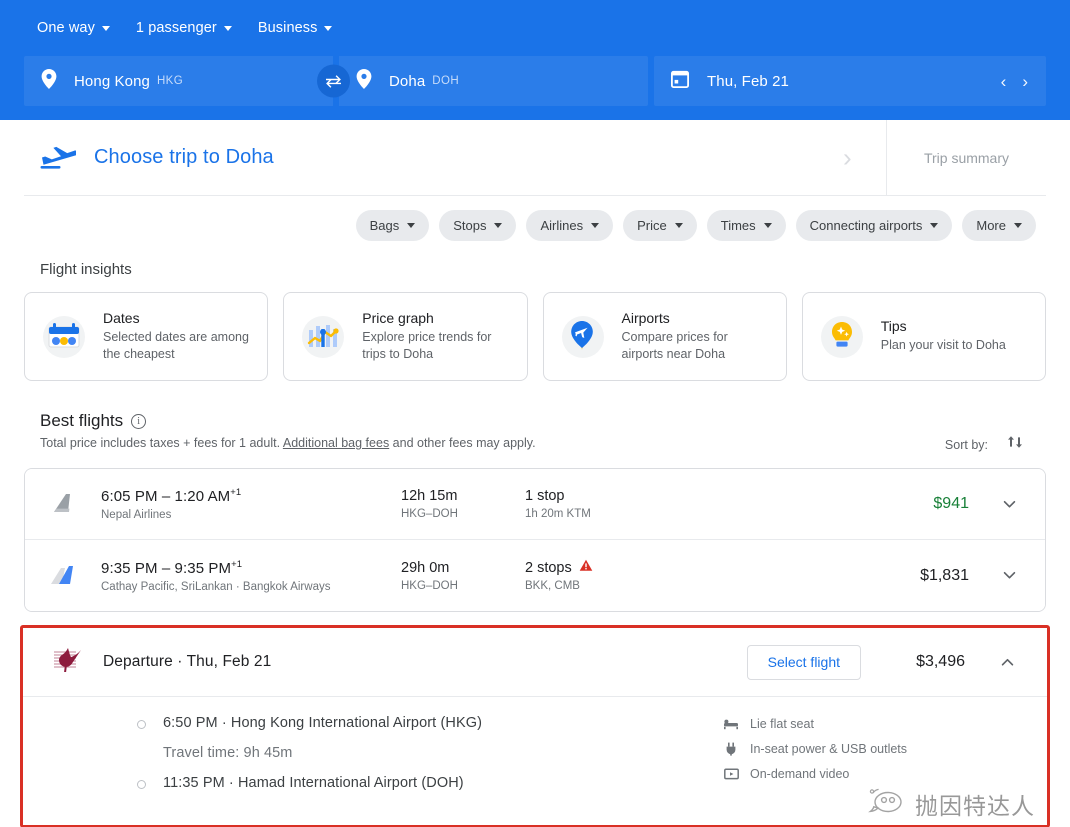 Image resolution: width=1070 pixels, height=827 pixels. What do you see at coordinates (748, 81) in the screenshot?
I see `departure-date-text: Thu, Feb 21` at bounding box center [748, 81].